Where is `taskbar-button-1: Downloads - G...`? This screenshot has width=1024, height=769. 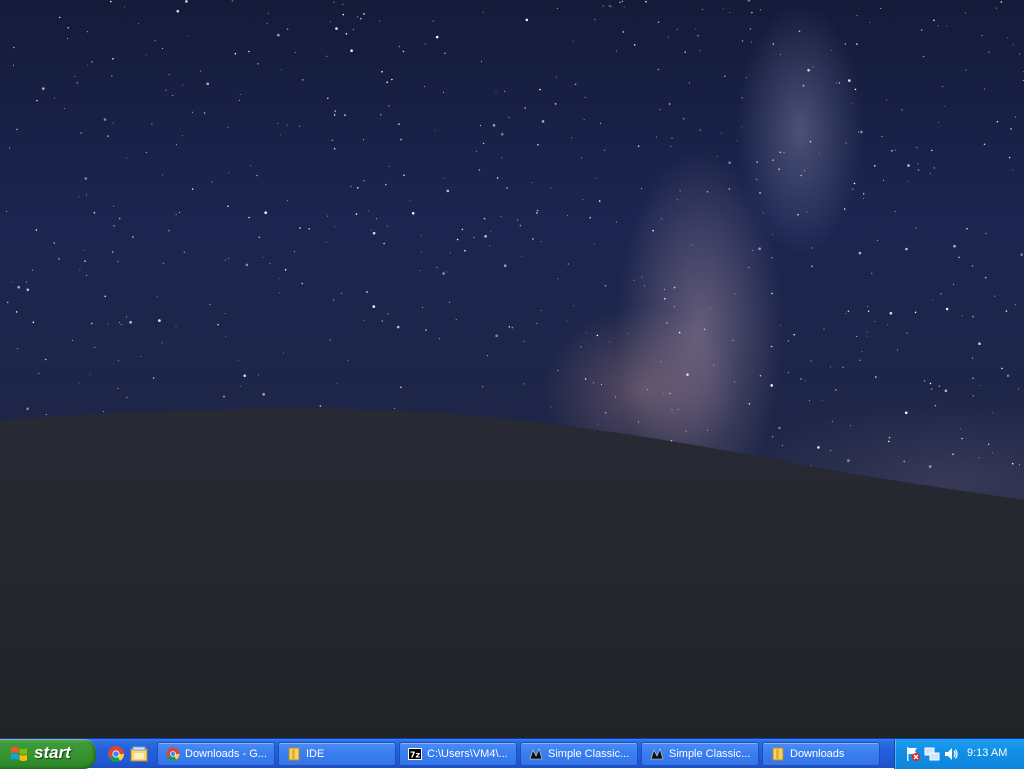 taskbar-button-1: Downloads - G... is located at coordinates (216, 754).